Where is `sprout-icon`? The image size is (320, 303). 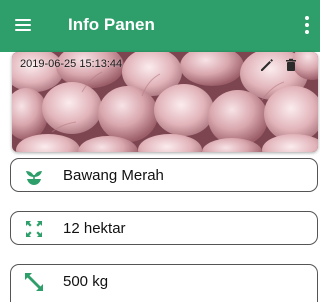
sprout-icon is located at coordinates (34, 176).